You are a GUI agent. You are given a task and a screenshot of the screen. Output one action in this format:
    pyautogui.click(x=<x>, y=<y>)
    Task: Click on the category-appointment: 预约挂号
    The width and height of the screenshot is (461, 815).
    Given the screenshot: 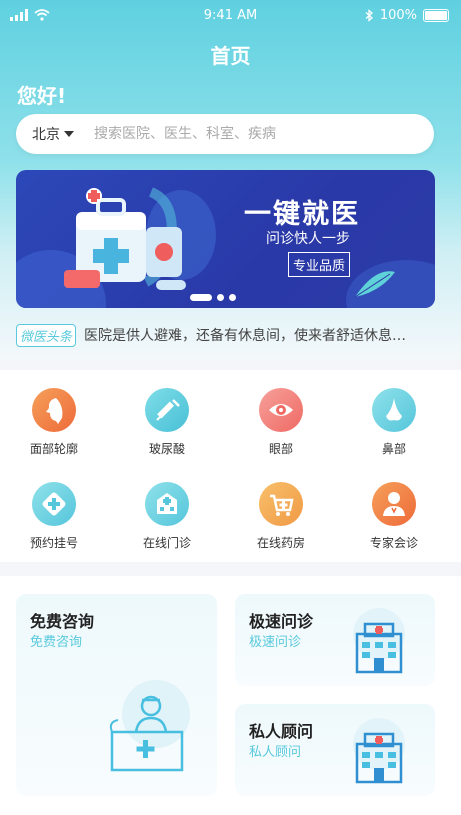 What is the action you would take?
    pyautogui.click(x=54, y=516)
    